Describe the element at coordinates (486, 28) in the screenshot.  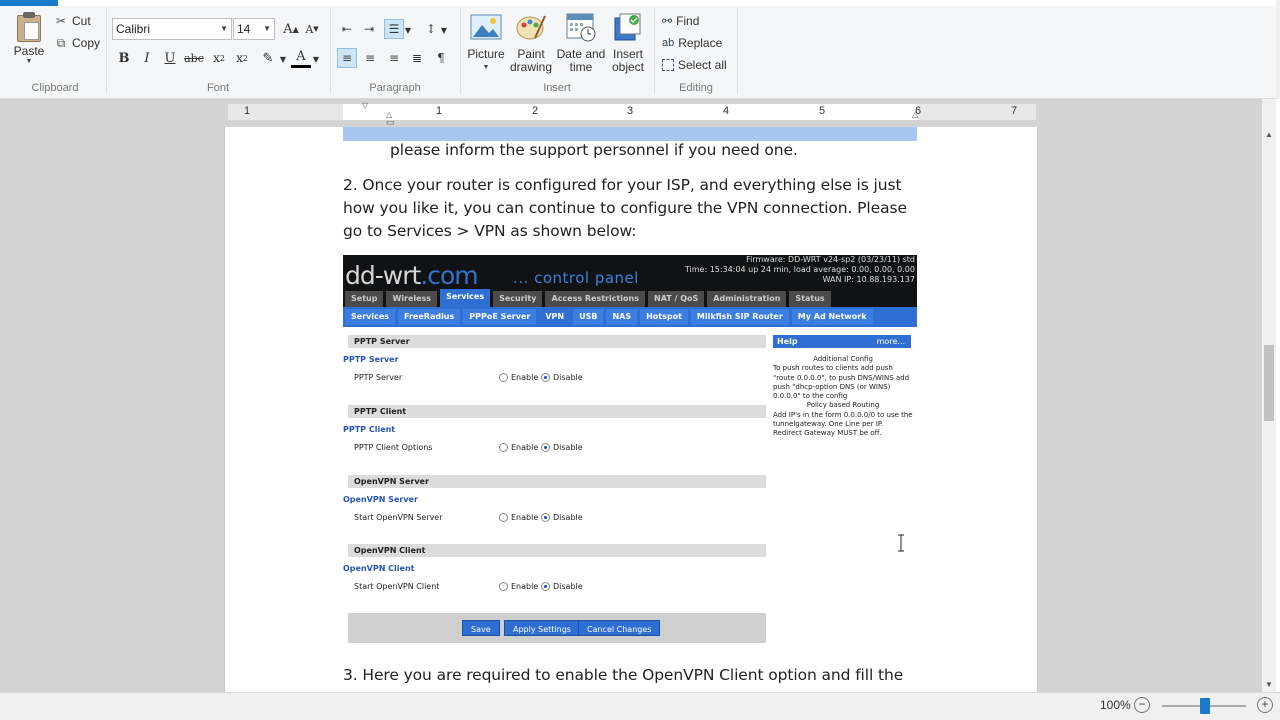
I see `picture-icon` at that location.